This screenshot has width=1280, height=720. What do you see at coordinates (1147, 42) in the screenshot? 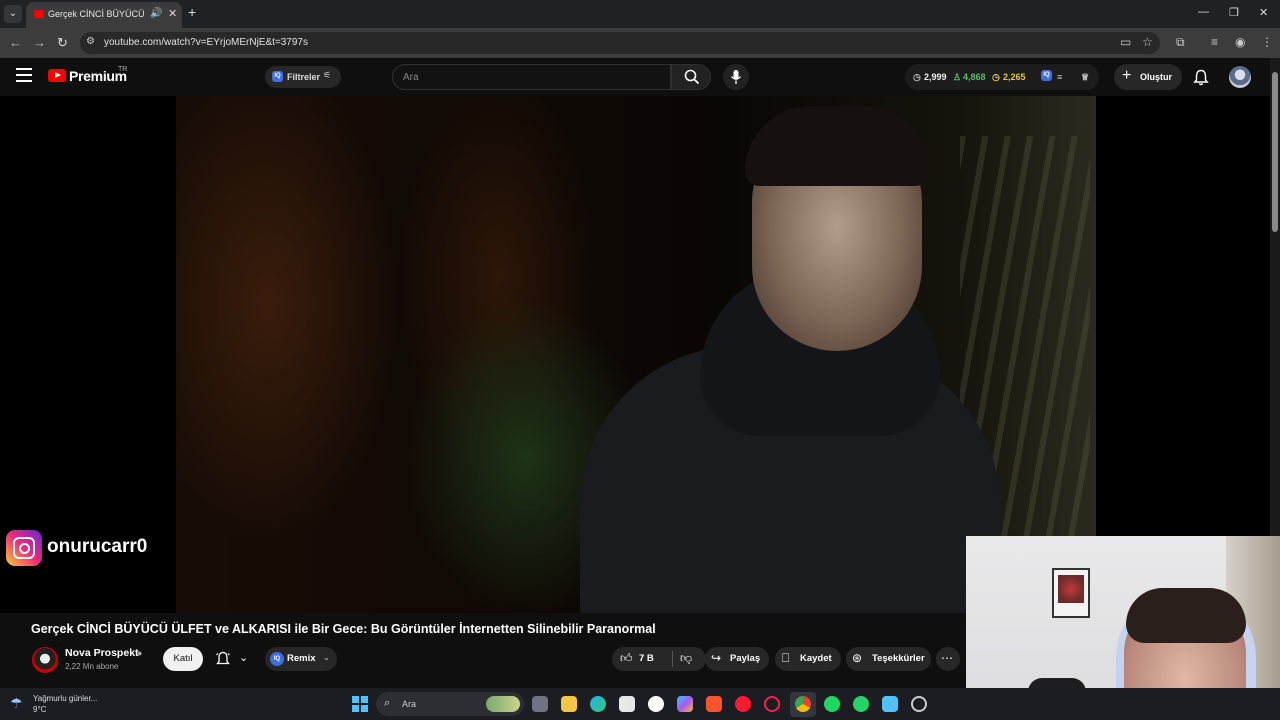
I see `bookmark-star-icon: ☆` at bounding box center [1147, 42].